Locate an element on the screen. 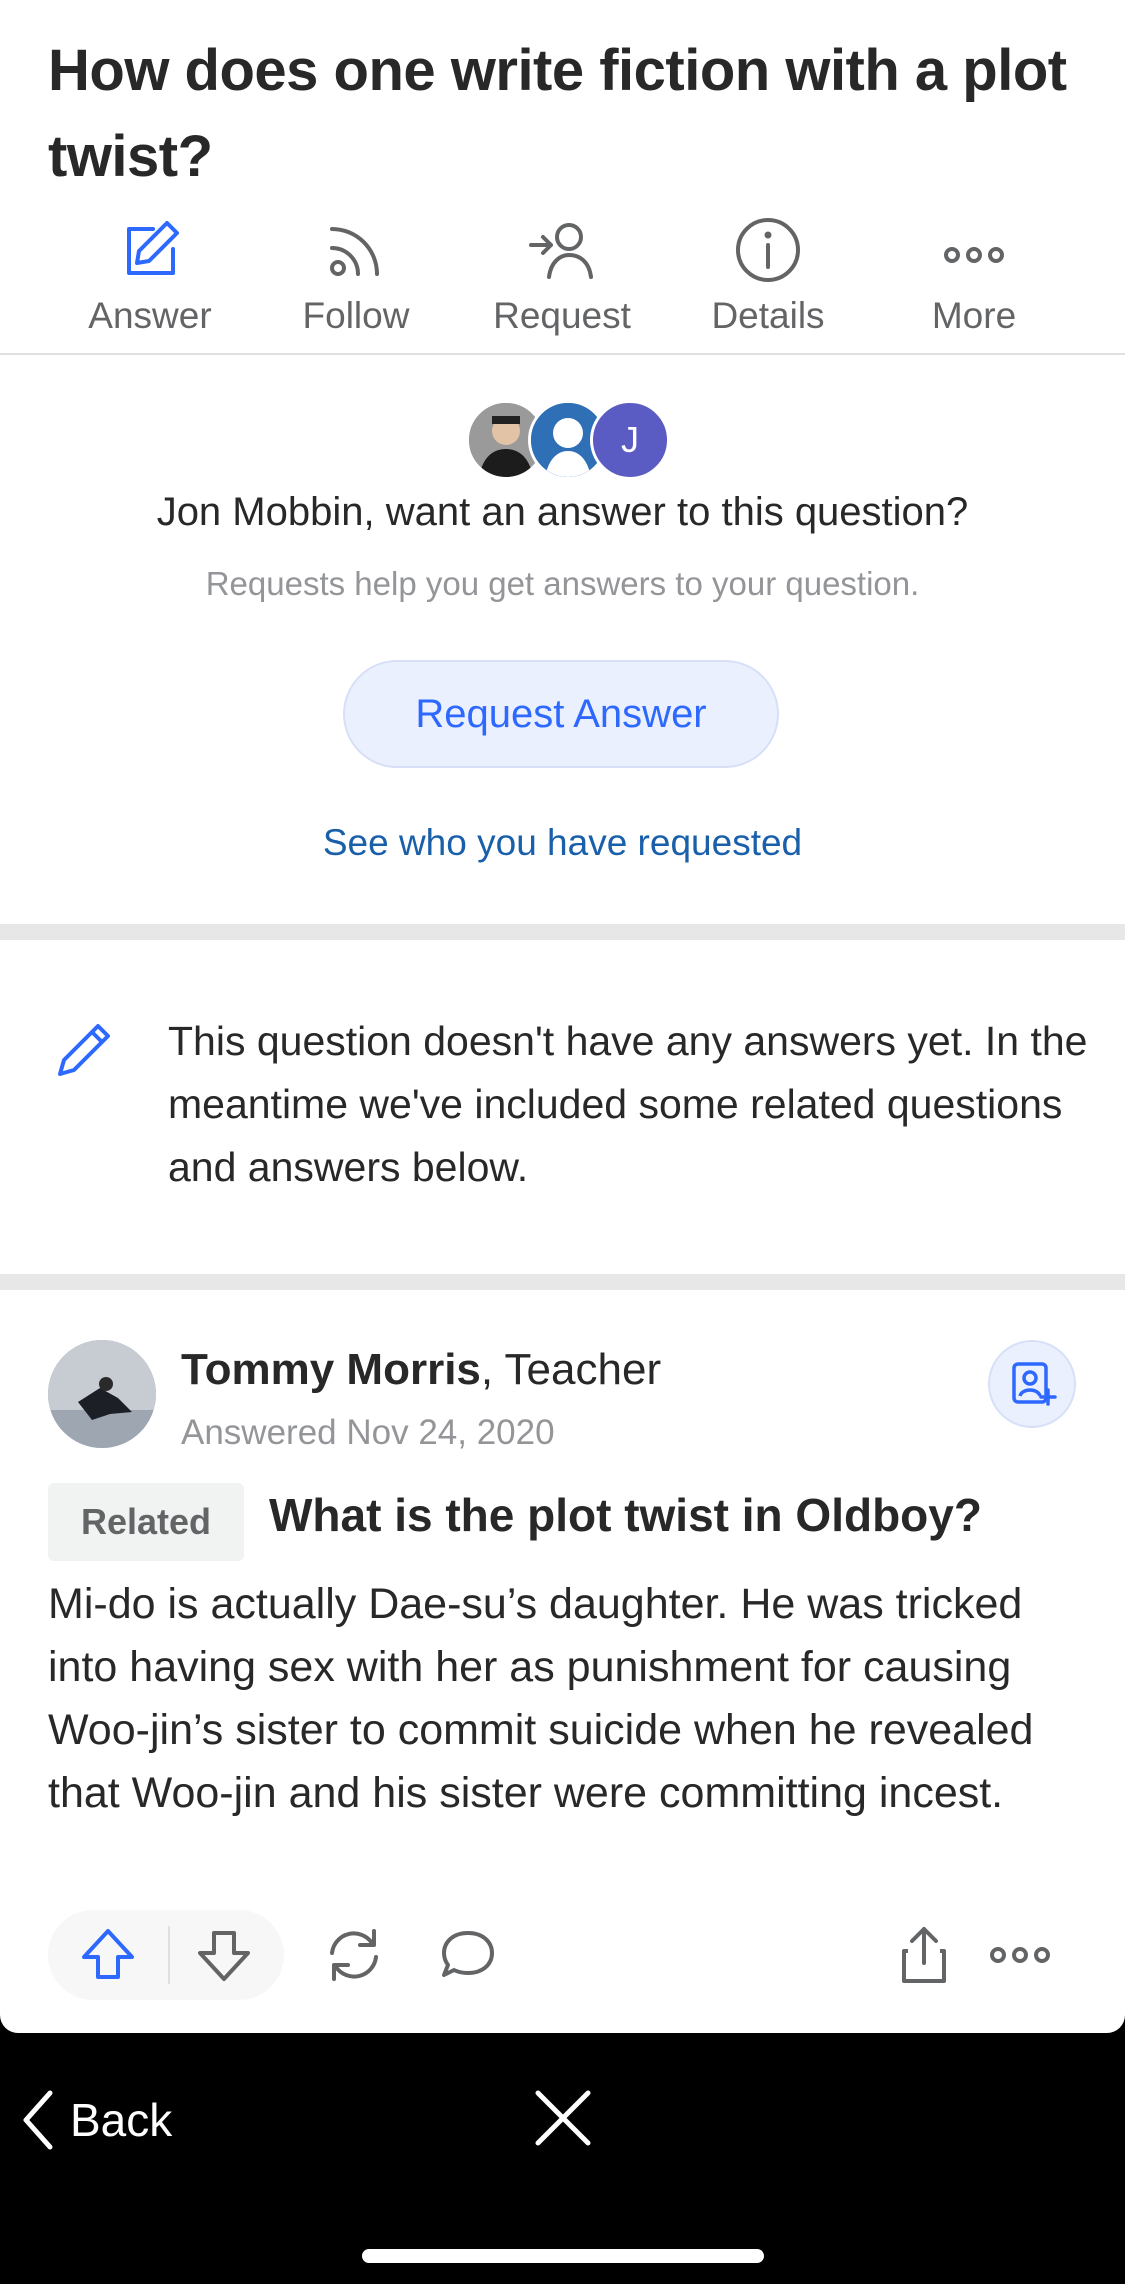  follow-person-icon is located at coordinates (1034, 1384).